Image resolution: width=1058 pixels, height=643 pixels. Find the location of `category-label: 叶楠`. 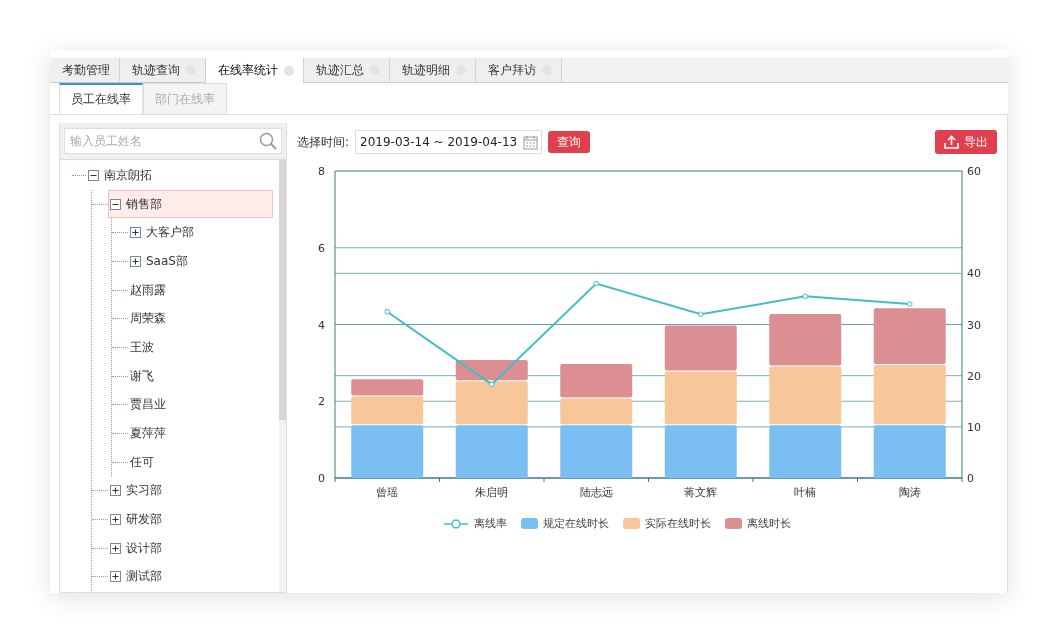

category-label: 叶楠 is located at coordinates (805, 492).